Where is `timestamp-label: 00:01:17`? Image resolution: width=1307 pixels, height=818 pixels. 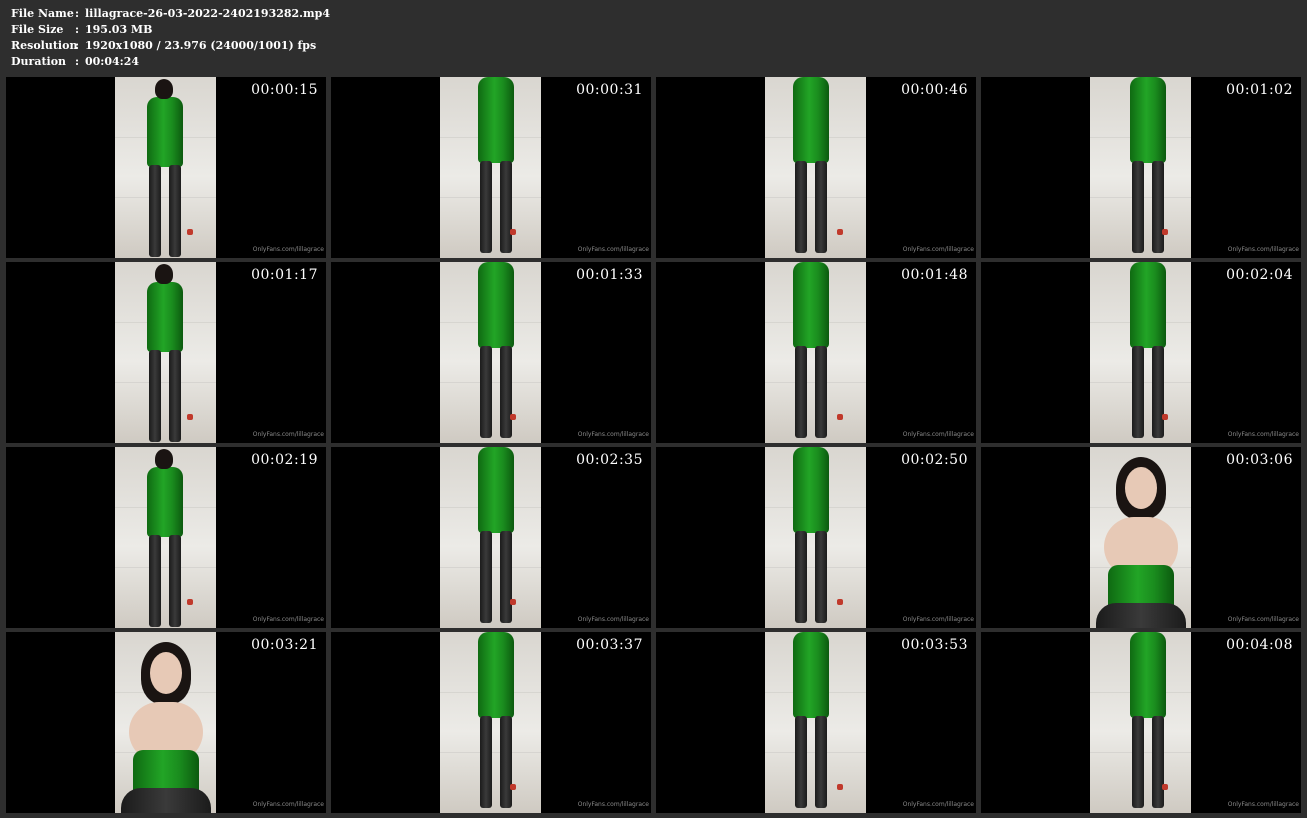 timestamp-label: 00:01:17 is located at coordinates (284, 275).